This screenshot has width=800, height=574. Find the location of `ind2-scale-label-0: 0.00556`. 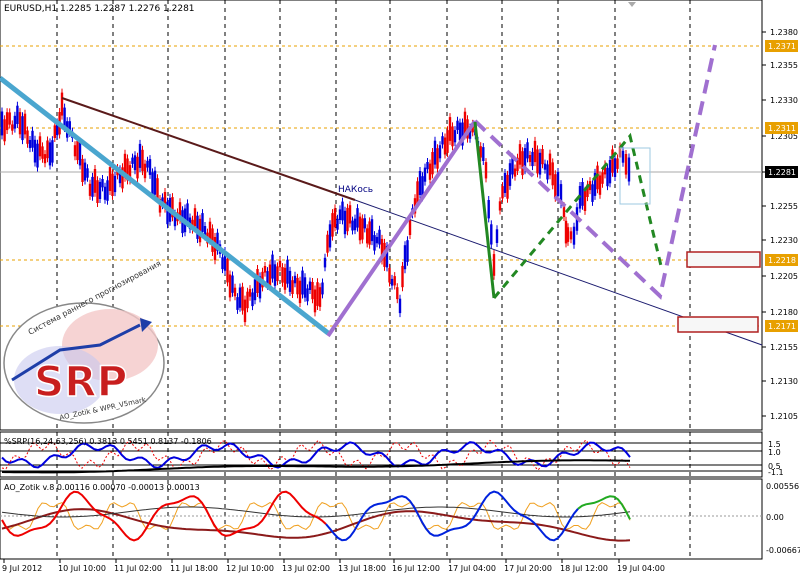

ind2-scale-label-0: 0.00556 is located at coordinates (782, 486).